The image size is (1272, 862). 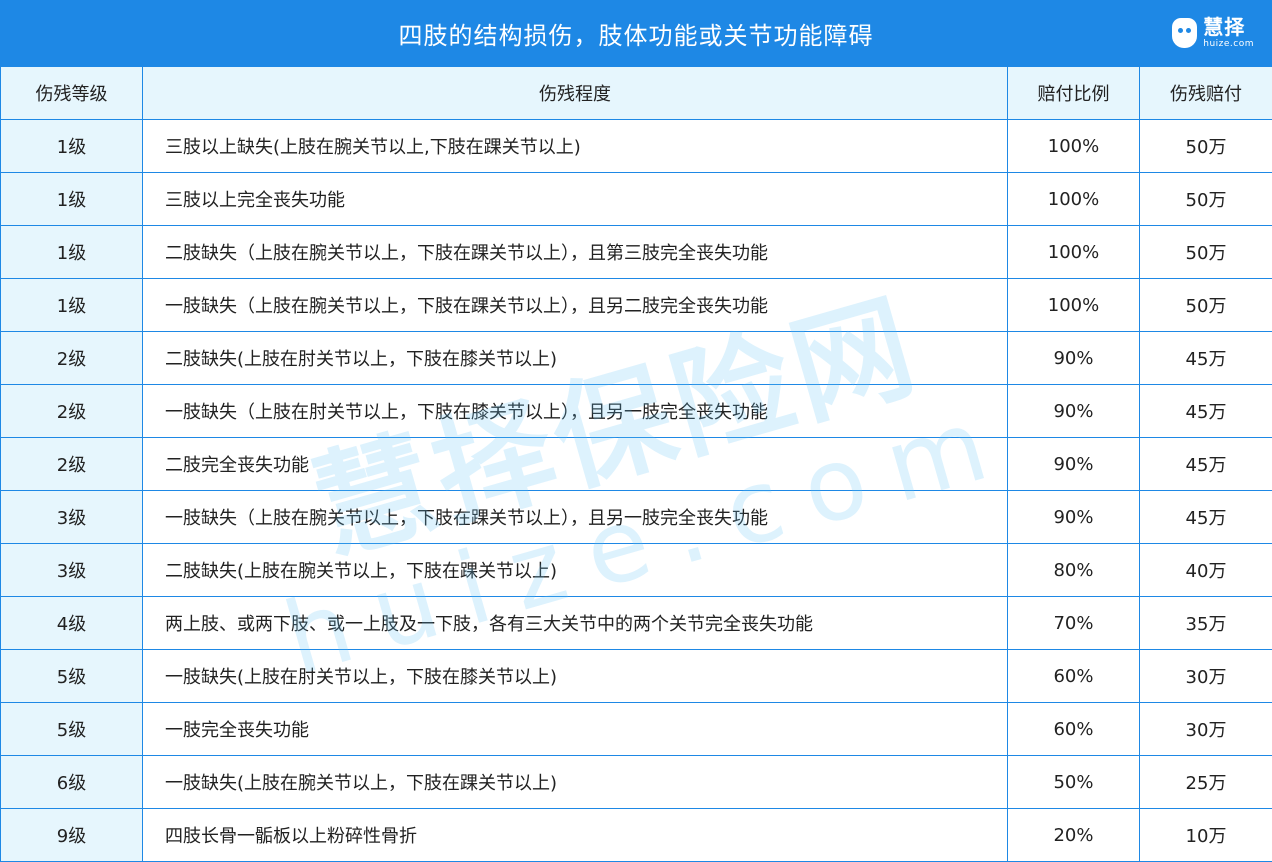 I want to click on cell-degree: 二肢完全丧失功能, so click(x=575, y=464).